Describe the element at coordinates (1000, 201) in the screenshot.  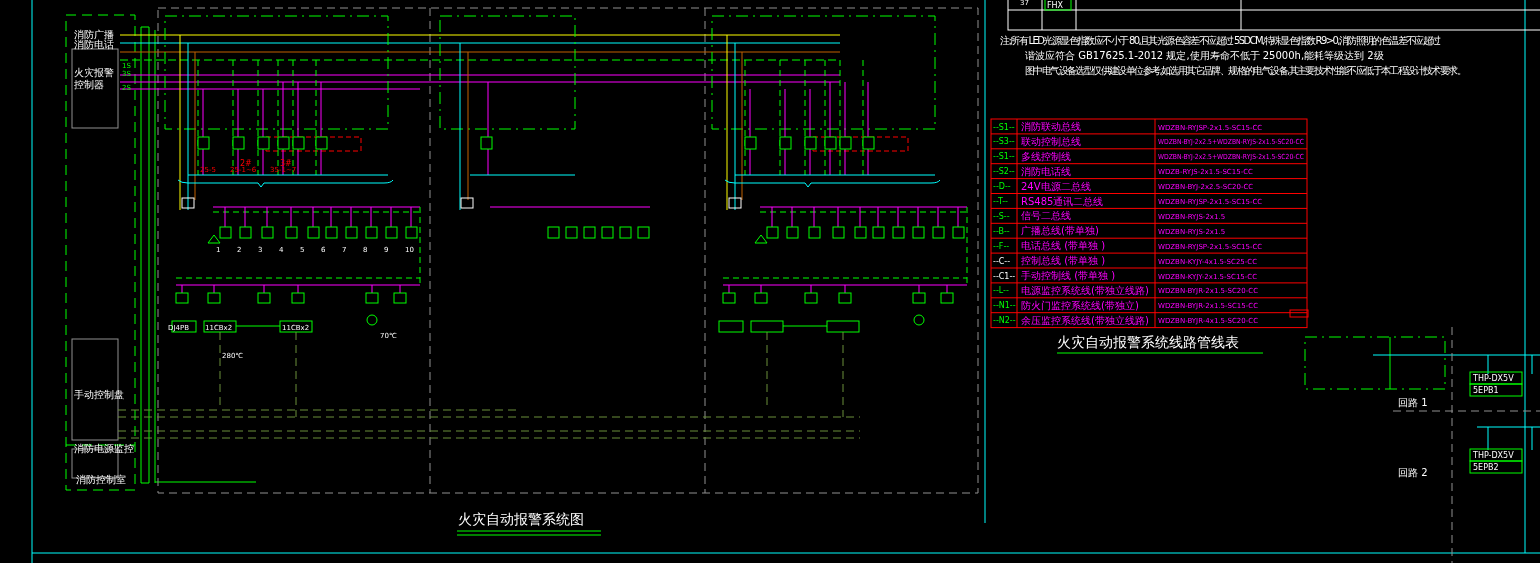
I see `line-code: --T--` at that location.